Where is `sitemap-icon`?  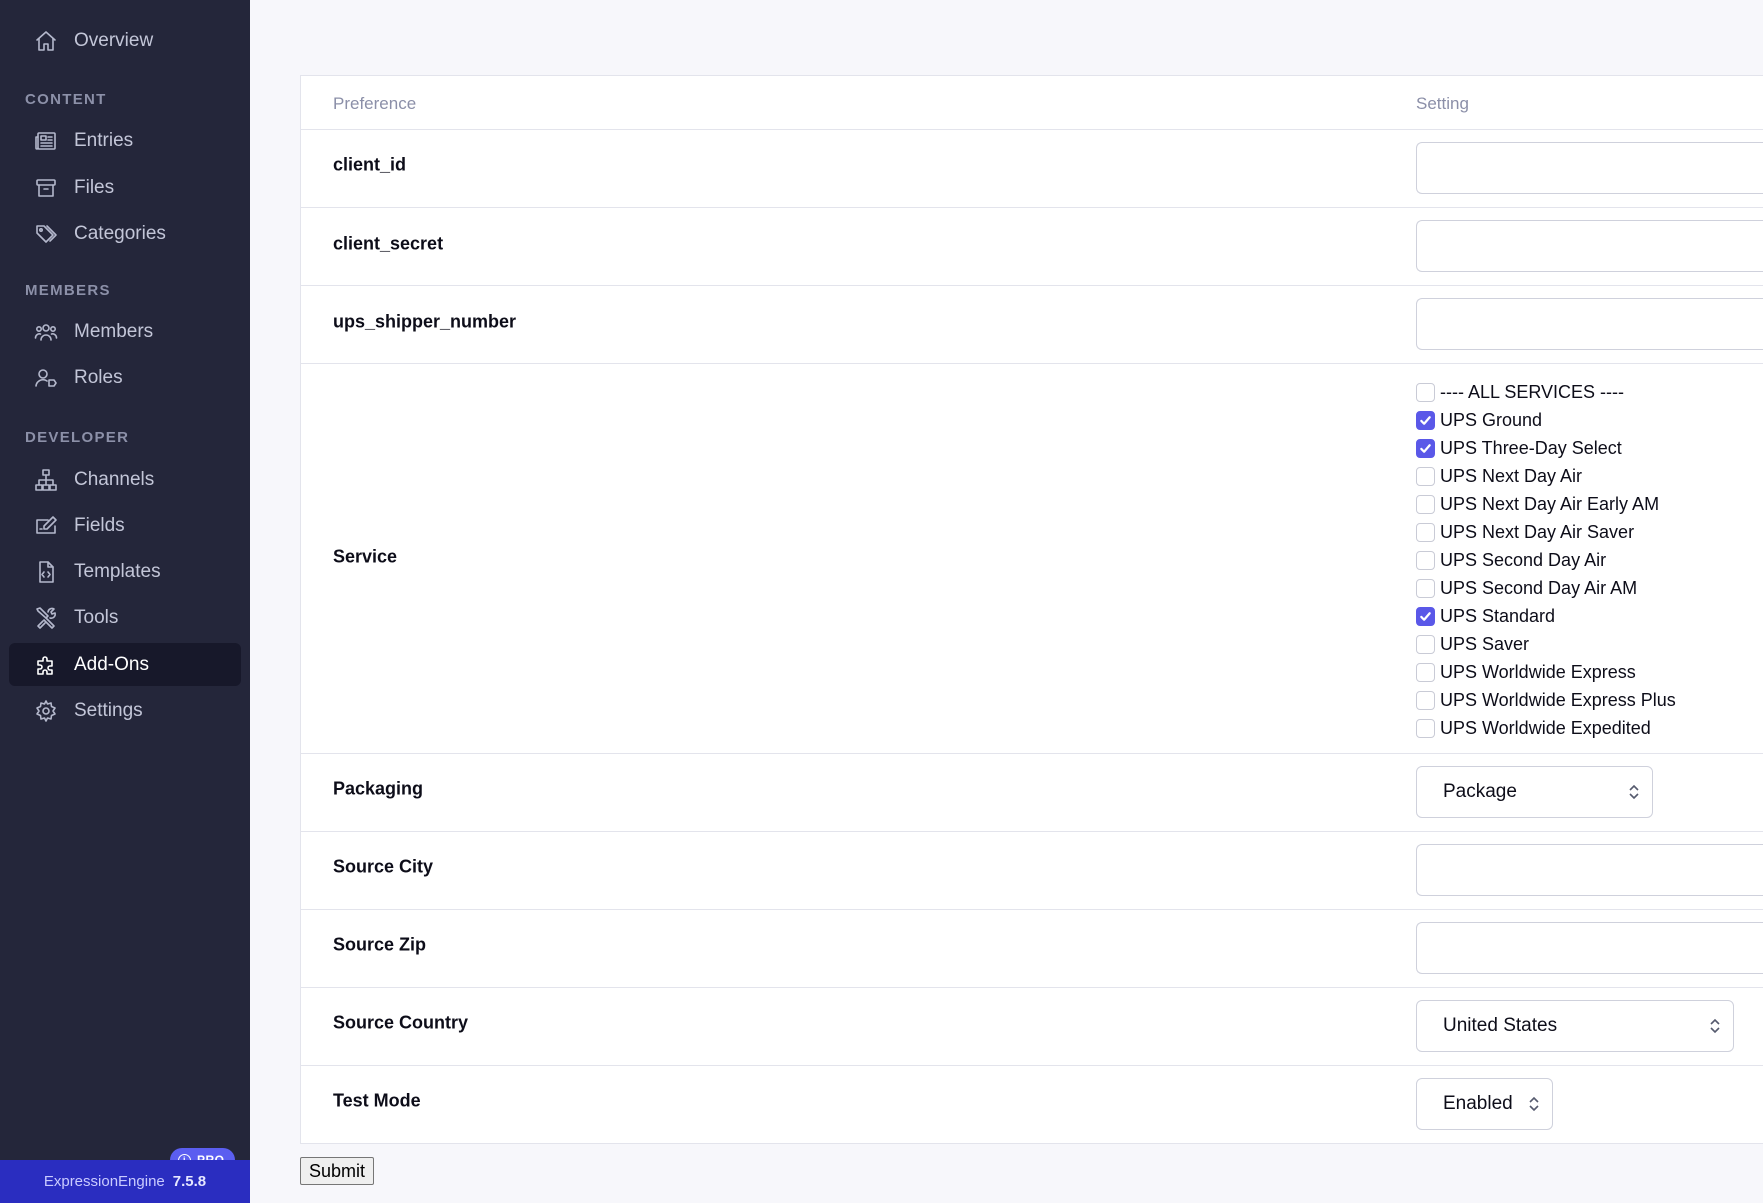 sitemap-icon is located at coordinates (46, 480).